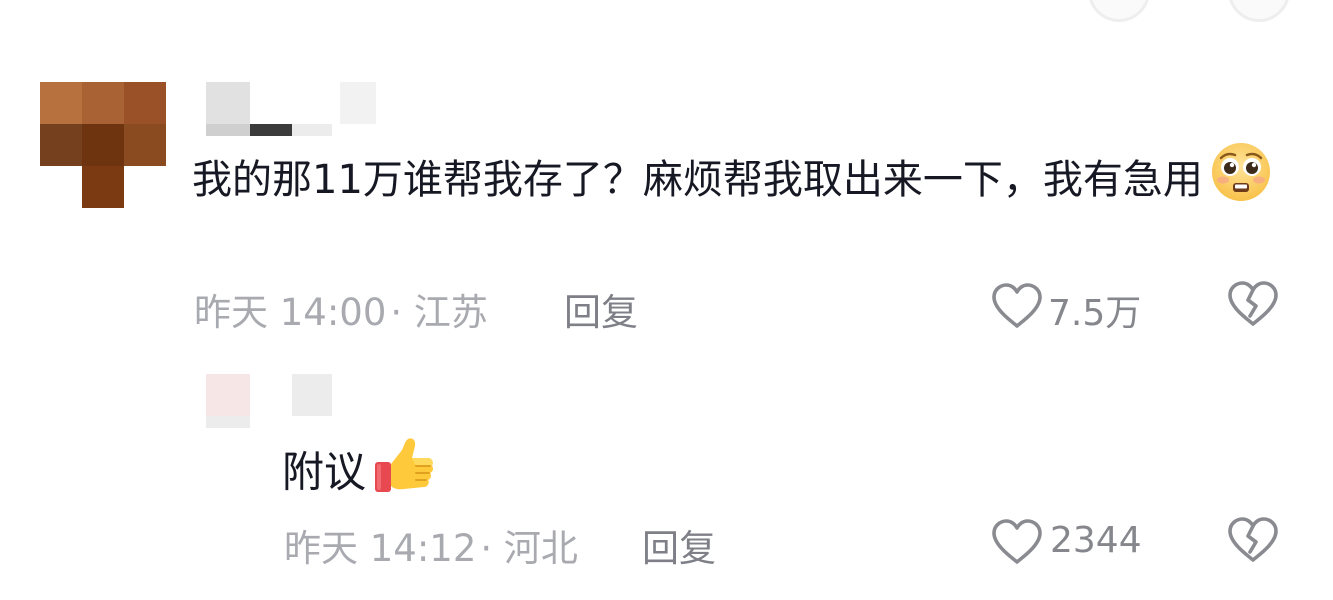  I want to click on reply-avatar, so click(228, 401).